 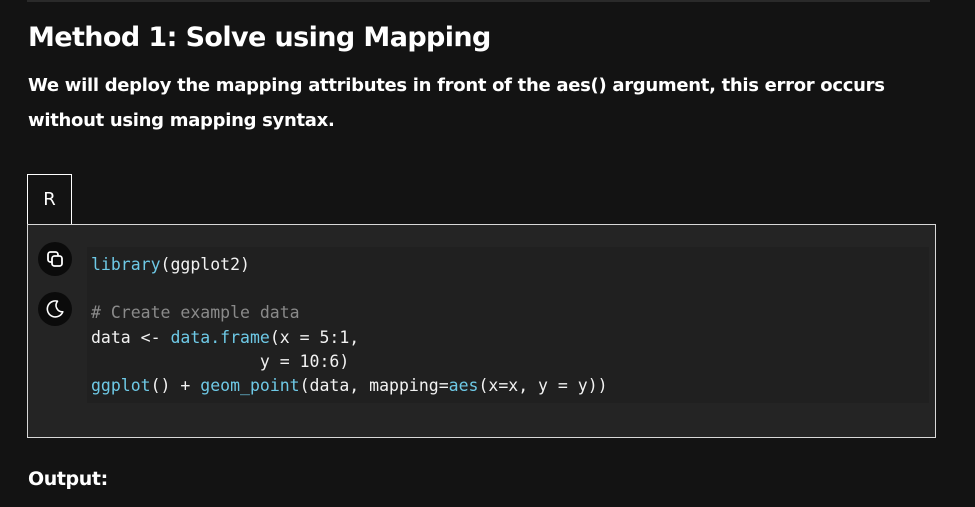 I want to click on tab-language-r: R, so click(x=49, y=199).